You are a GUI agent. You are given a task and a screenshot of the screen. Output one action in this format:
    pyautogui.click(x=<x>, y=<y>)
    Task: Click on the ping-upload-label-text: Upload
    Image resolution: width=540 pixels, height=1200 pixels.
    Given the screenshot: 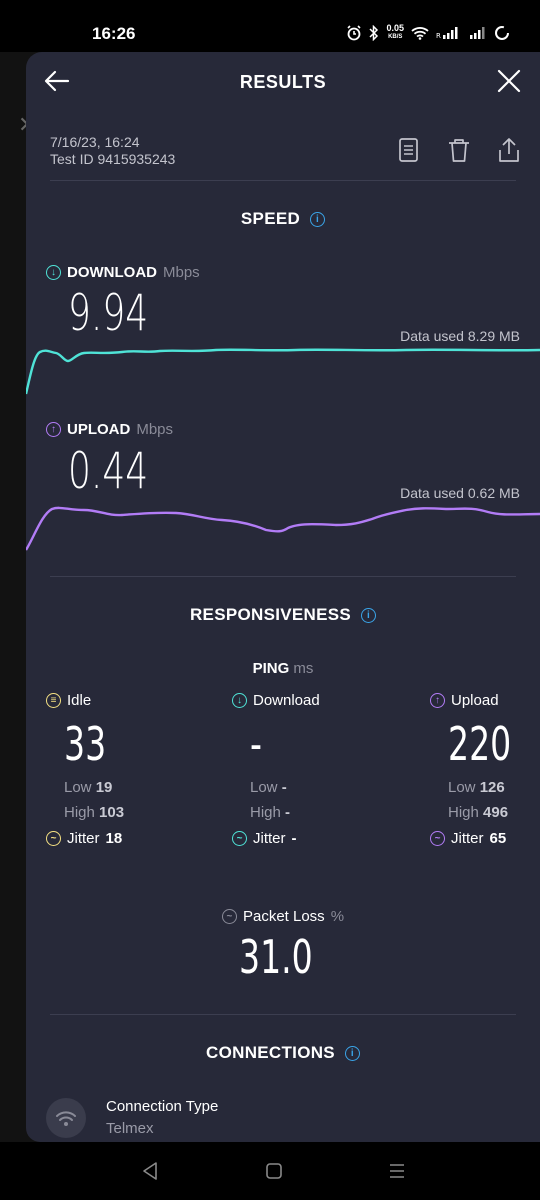 What is the action you would take?
    pyautogui.click(x=475, y=700)
    